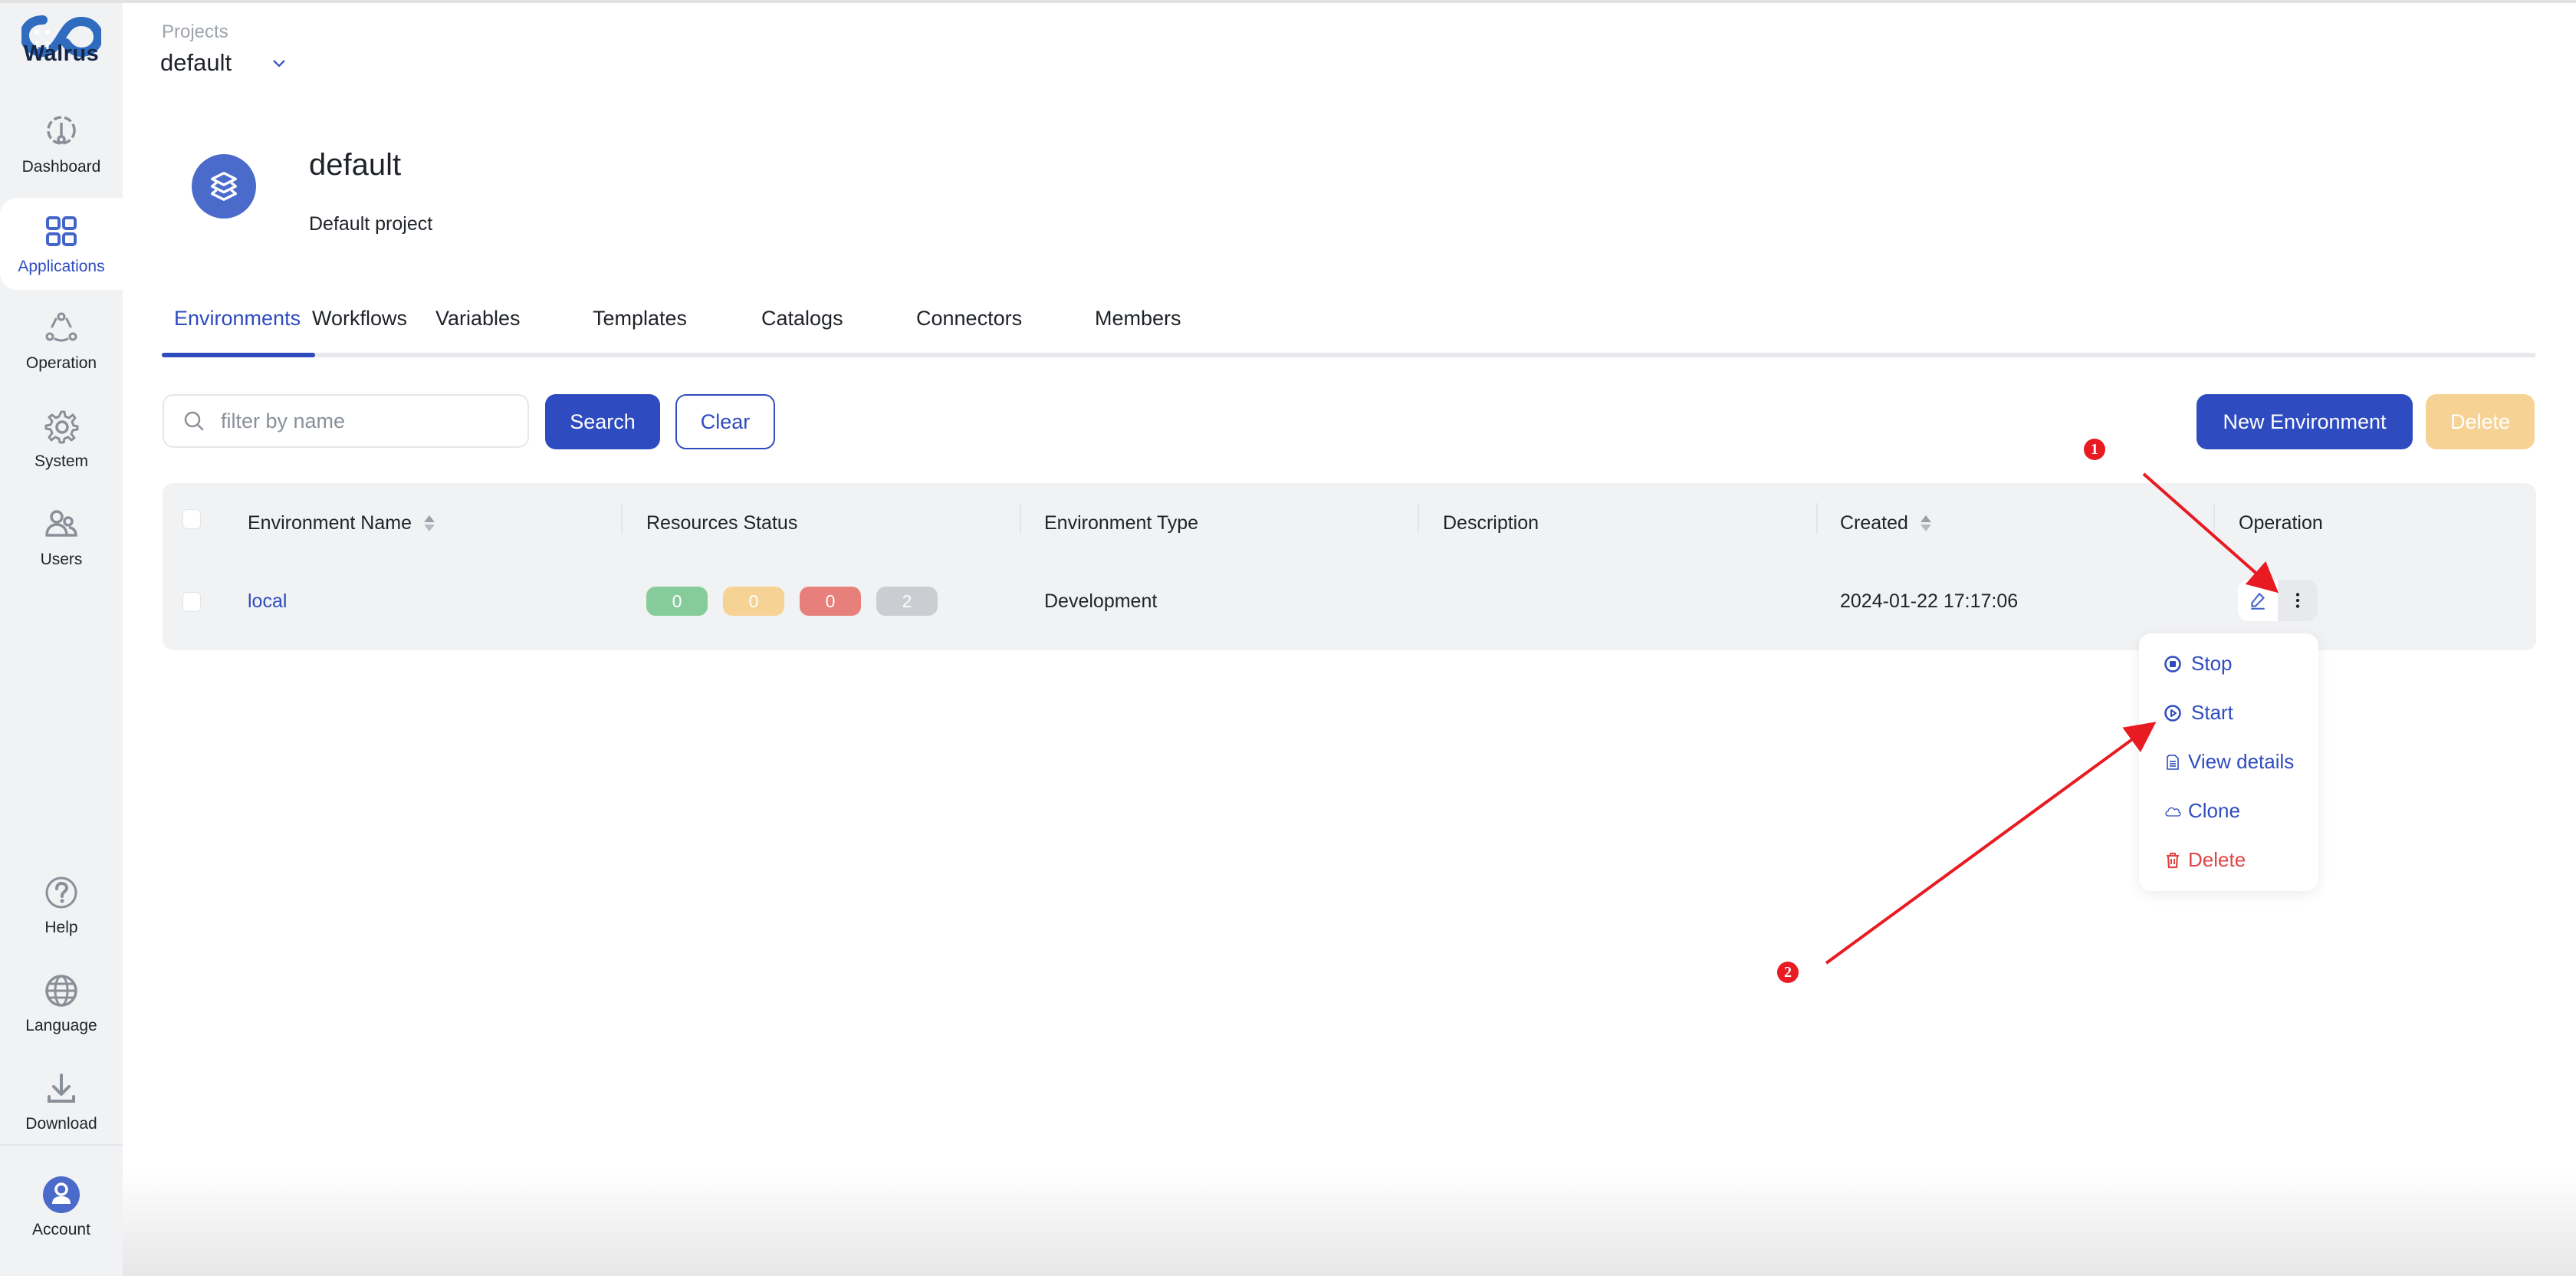  What do you see at coordinates (2258, 600) in the screenshot?
I see `edit-button` at bounding box center [2258, 600].